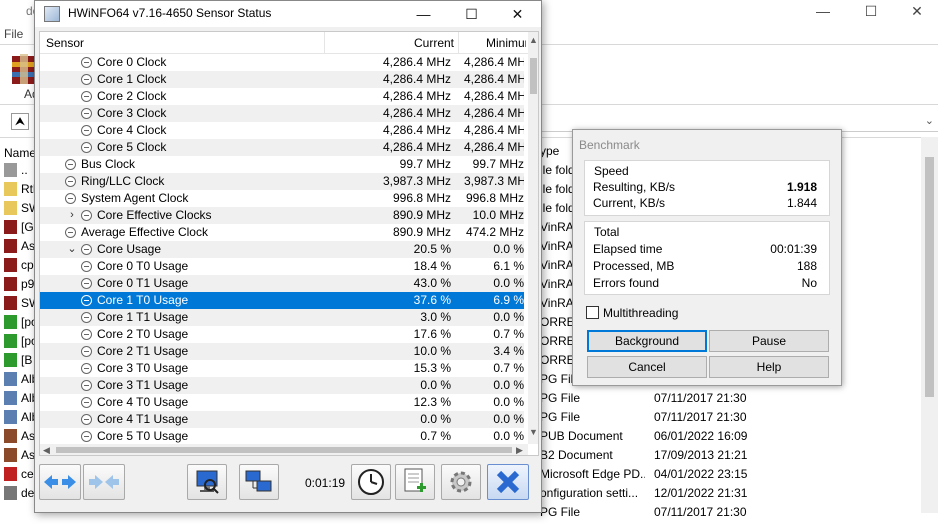 This screenshot has width=938, height=524. What do you see at coordinates (52, 14) in the screenshot?
I see `hwinfo-app-icon` at bounding box center [52, 14].